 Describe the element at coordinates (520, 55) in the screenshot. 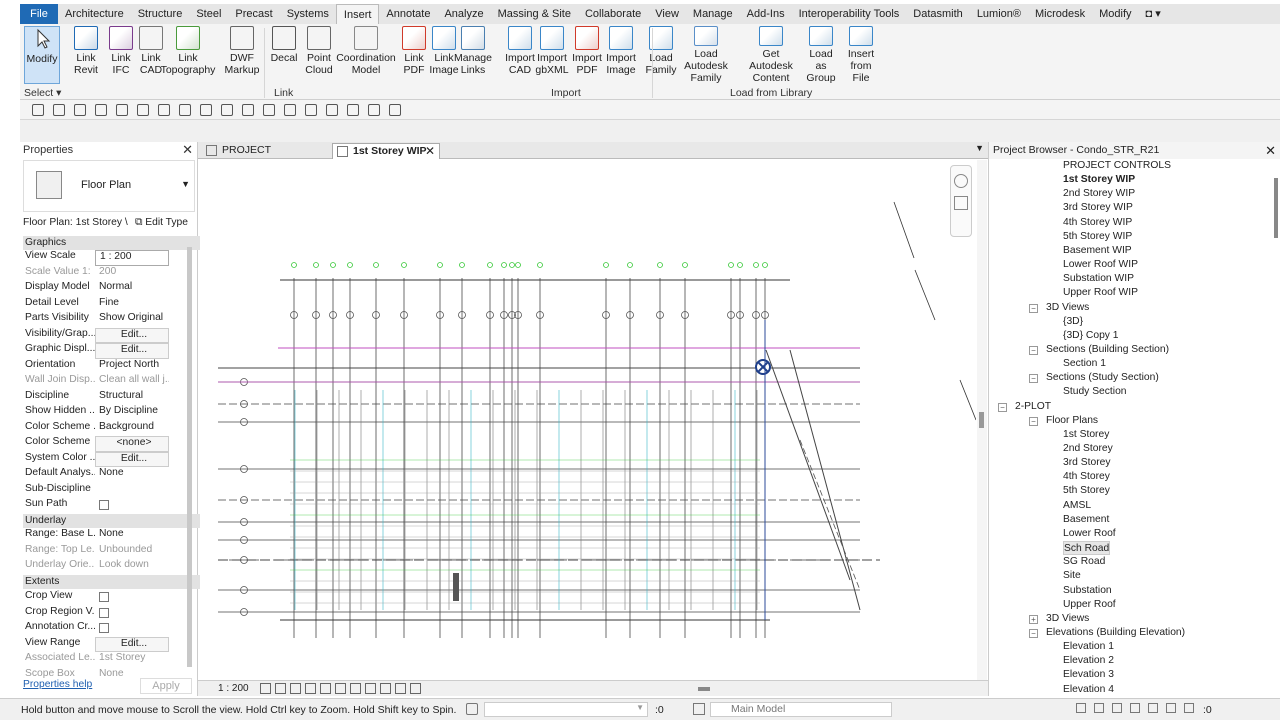

I see `import-cad-button: Import CAD` at that location.